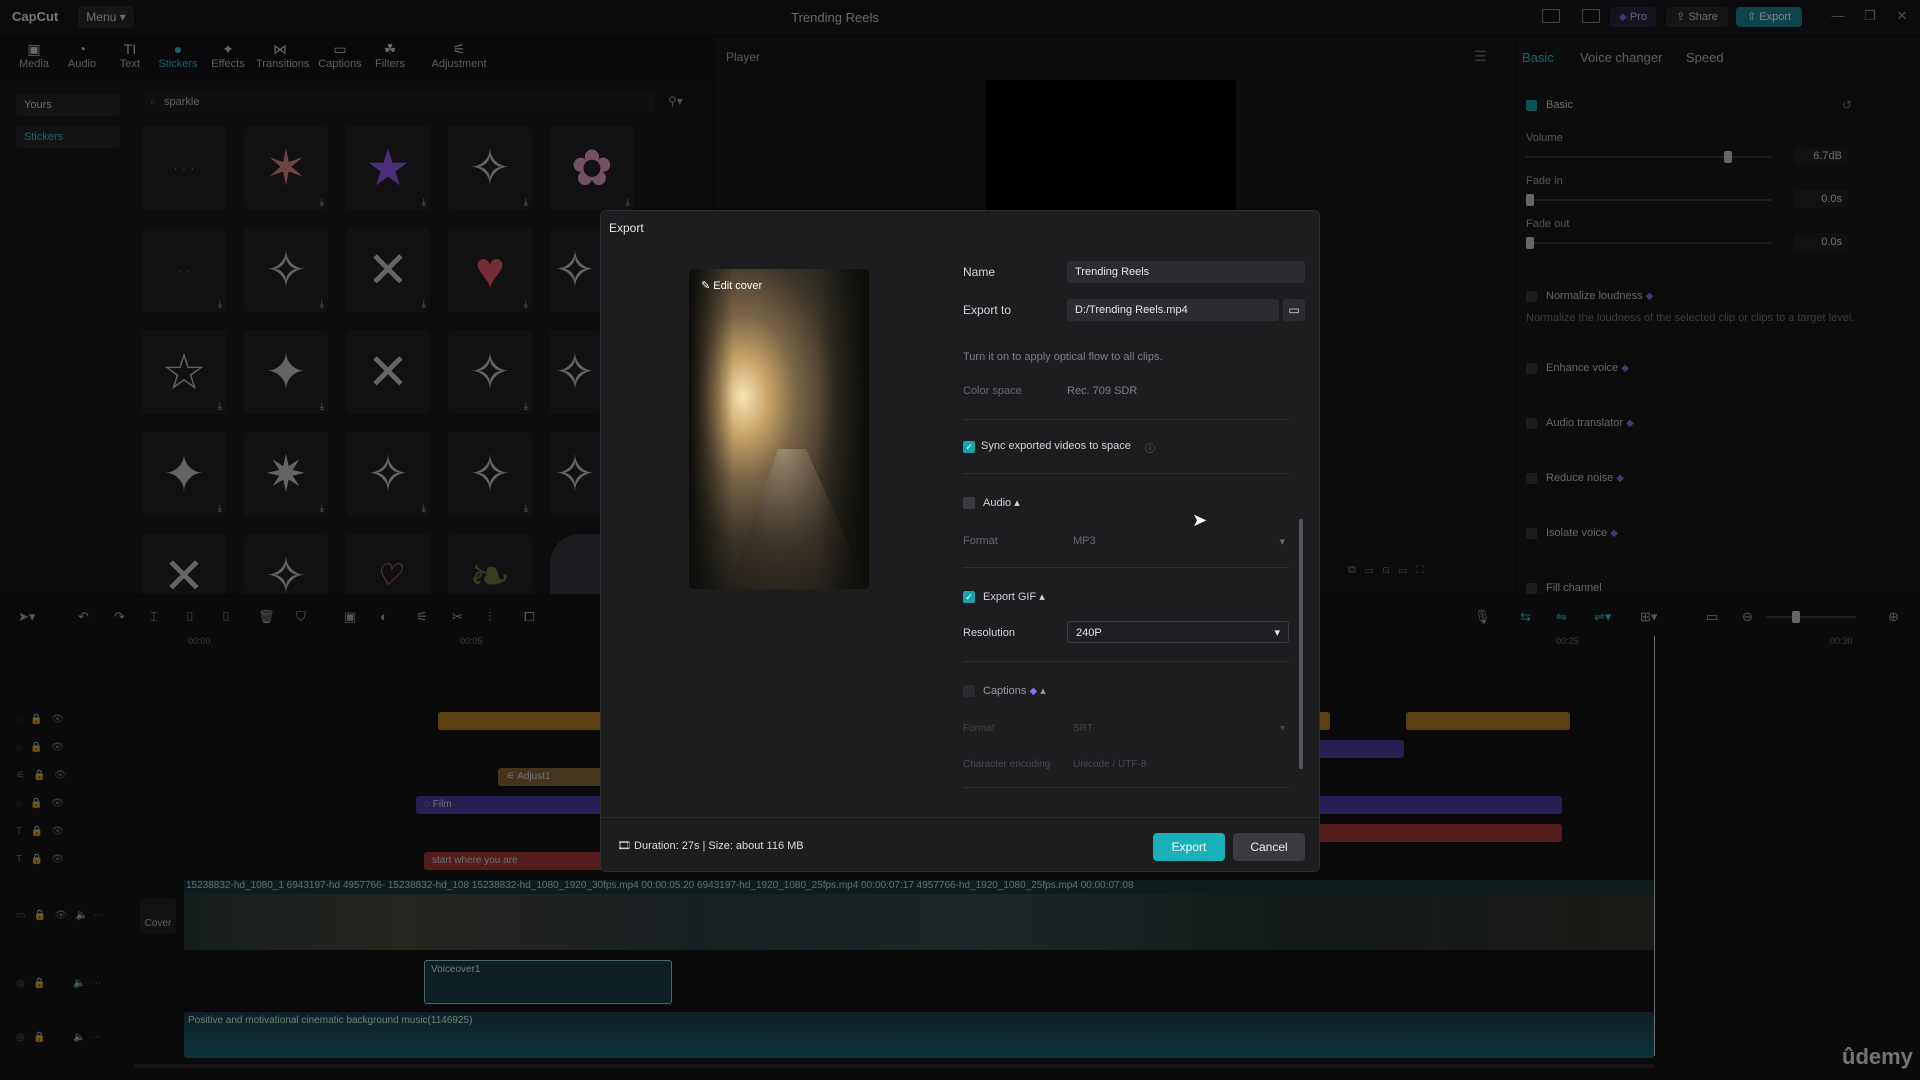 The image size is (1920, 1080). Describe the element at coordinates (738, 286) in the screenshot. I see `edit-cover-label: Edit cover` at that location.